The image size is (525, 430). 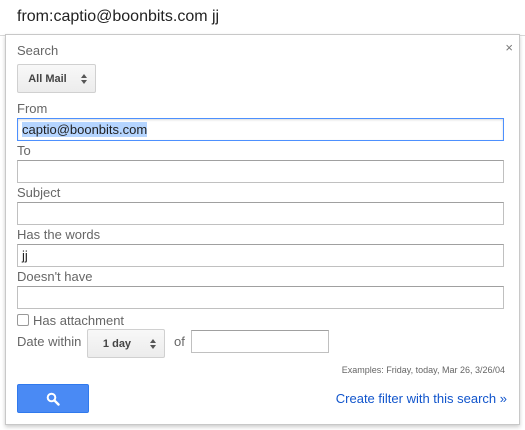 I want to click on has-words-label: Has the words, so click(x=59, y=234).